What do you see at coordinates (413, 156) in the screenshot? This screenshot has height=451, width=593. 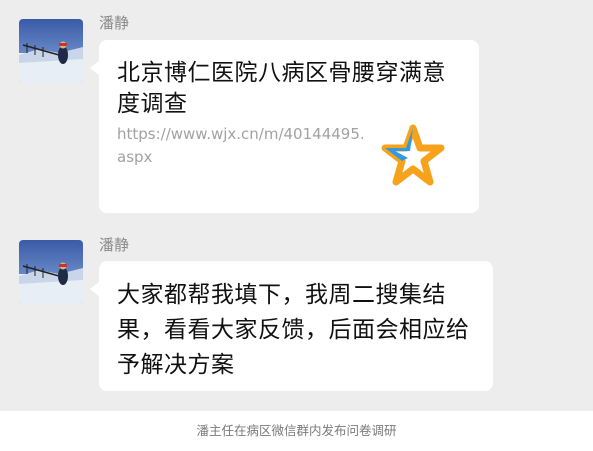 I see `star-logo-icon` at bounding box center [413, 156].